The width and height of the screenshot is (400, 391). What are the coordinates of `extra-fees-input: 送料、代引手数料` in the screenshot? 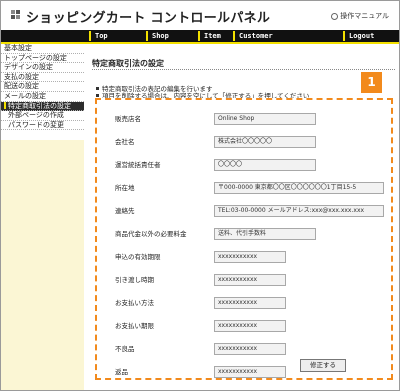 It's located at (265, 234).